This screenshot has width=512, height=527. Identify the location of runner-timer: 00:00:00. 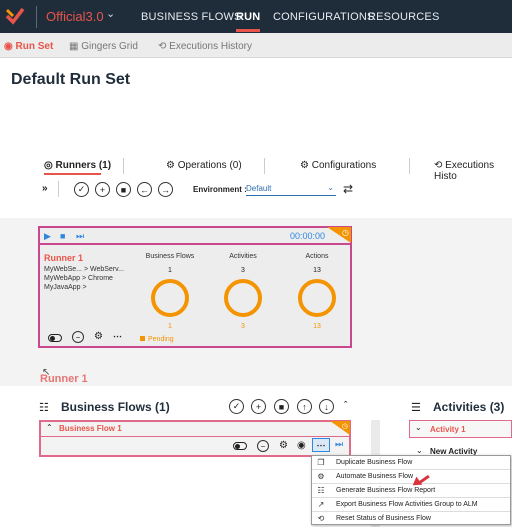
(308, 236).